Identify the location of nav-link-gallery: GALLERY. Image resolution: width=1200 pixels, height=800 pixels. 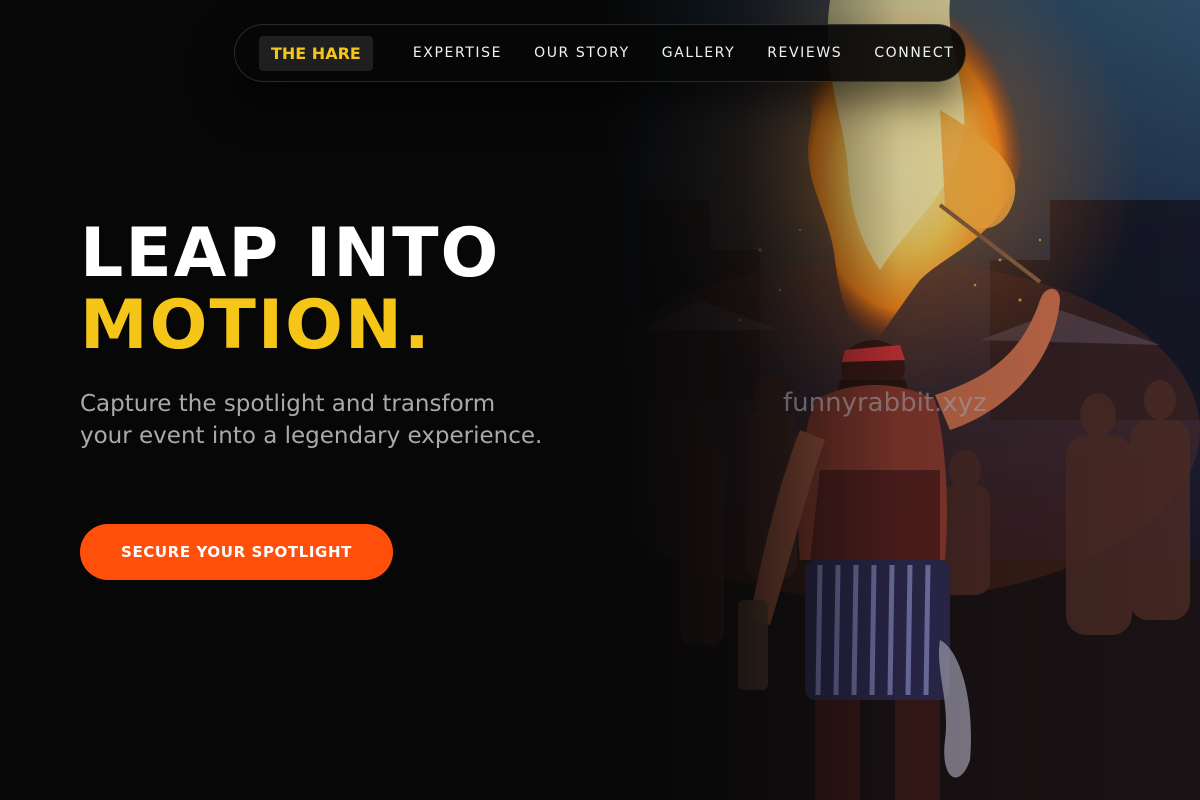
(698, 53).